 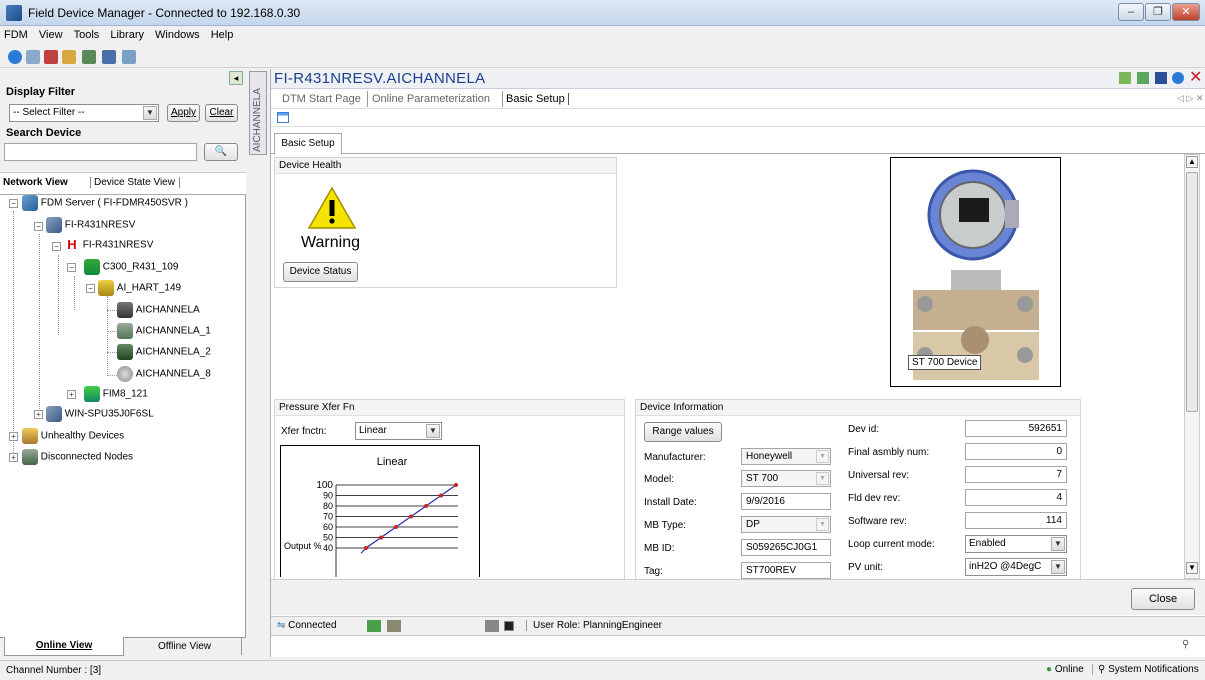 I want to click on software-rev-field: 114, so click(x=1016, y=520).